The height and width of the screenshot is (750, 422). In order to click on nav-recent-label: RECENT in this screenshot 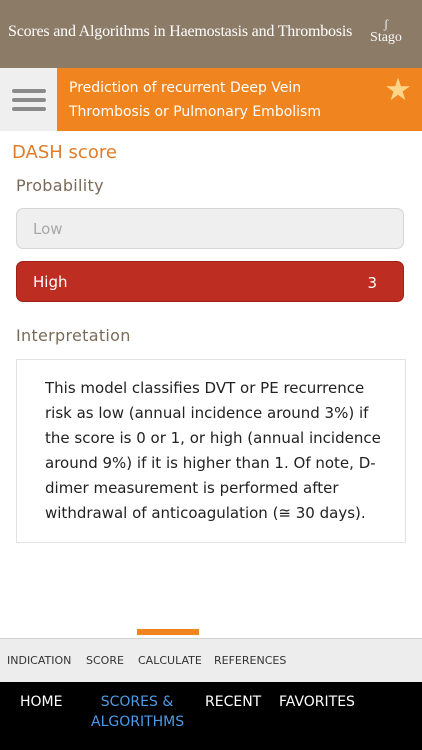, I will do `click(233, 702)`.